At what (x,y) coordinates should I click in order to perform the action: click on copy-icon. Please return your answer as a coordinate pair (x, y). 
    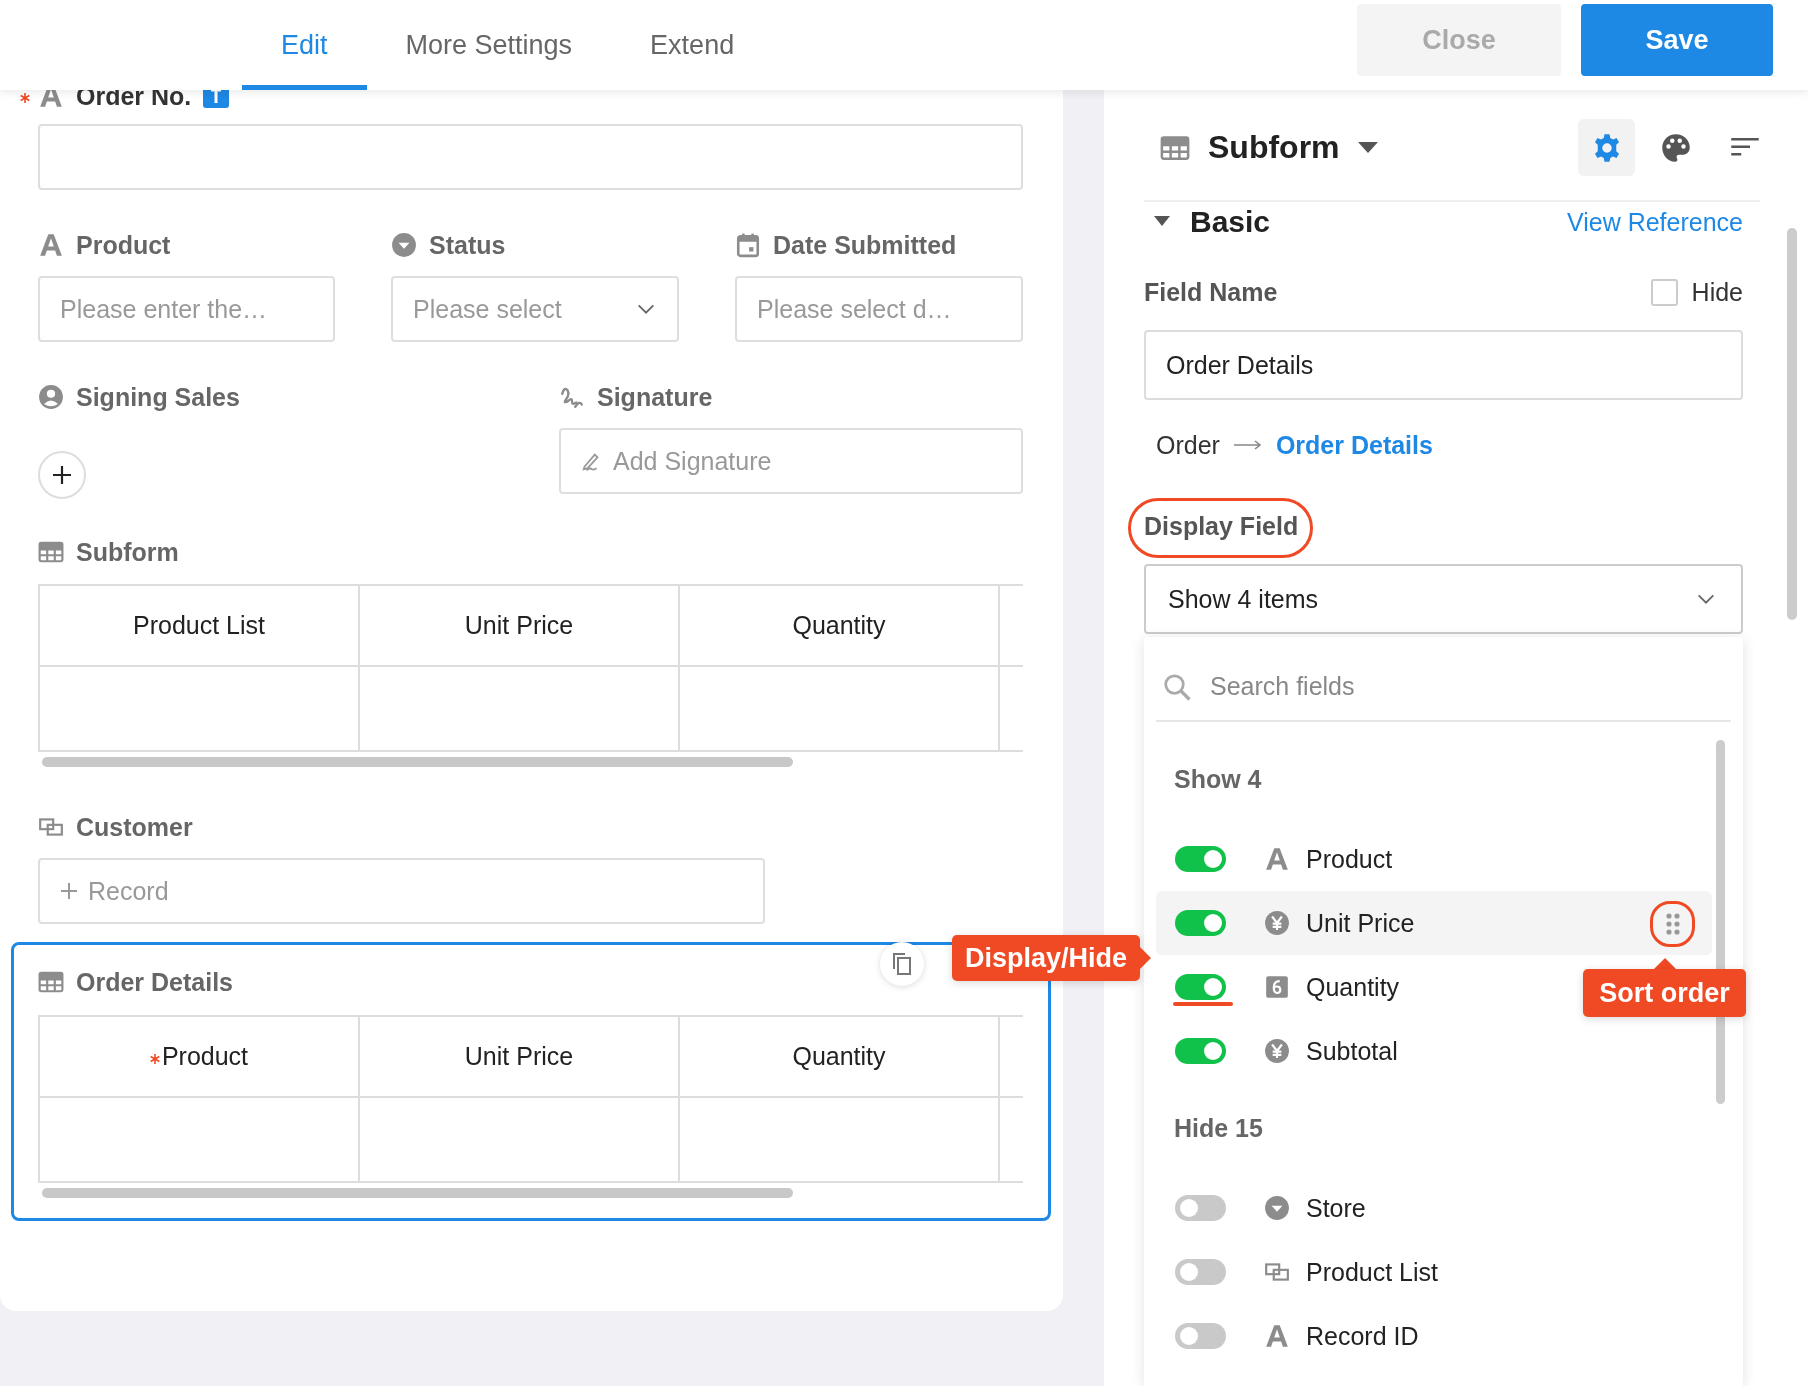
    Looking at the image, I should click on (902, 964).